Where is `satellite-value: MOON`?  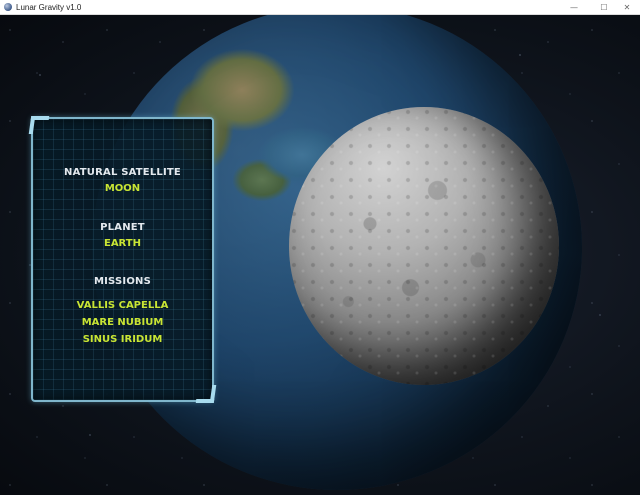 satellite-value: MOON is located at coordinates (122, 188).